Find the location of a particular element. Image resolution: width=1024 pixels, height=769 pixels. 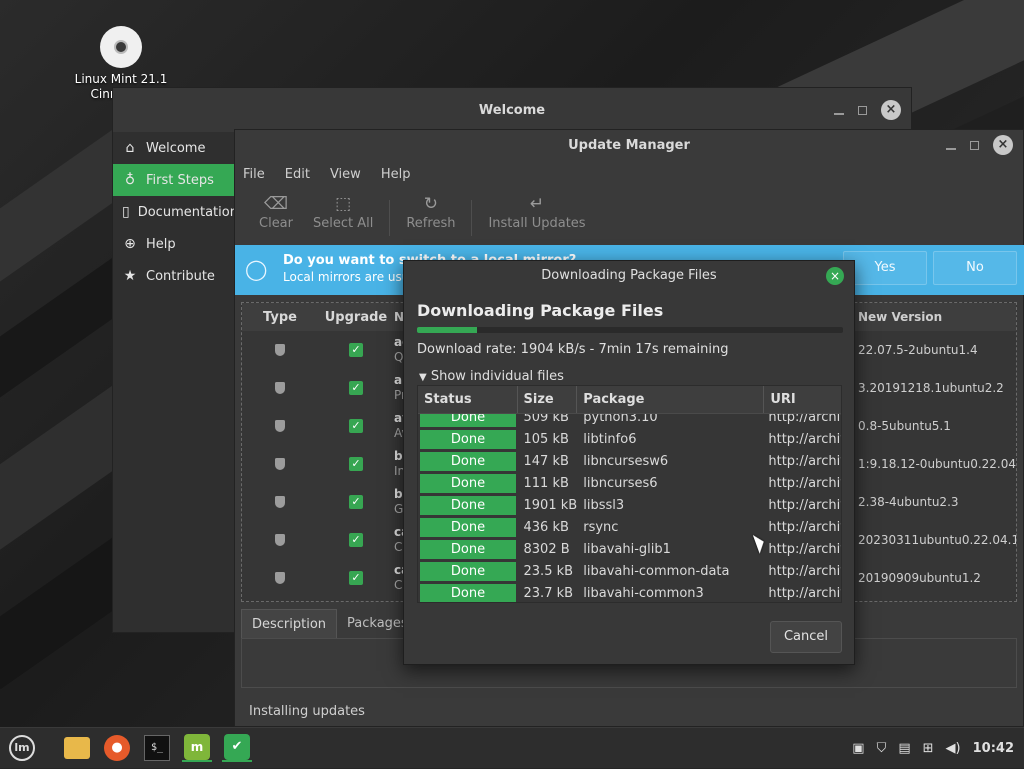

clear-button: ⌫ Clear is located at coordinates (276, 212).